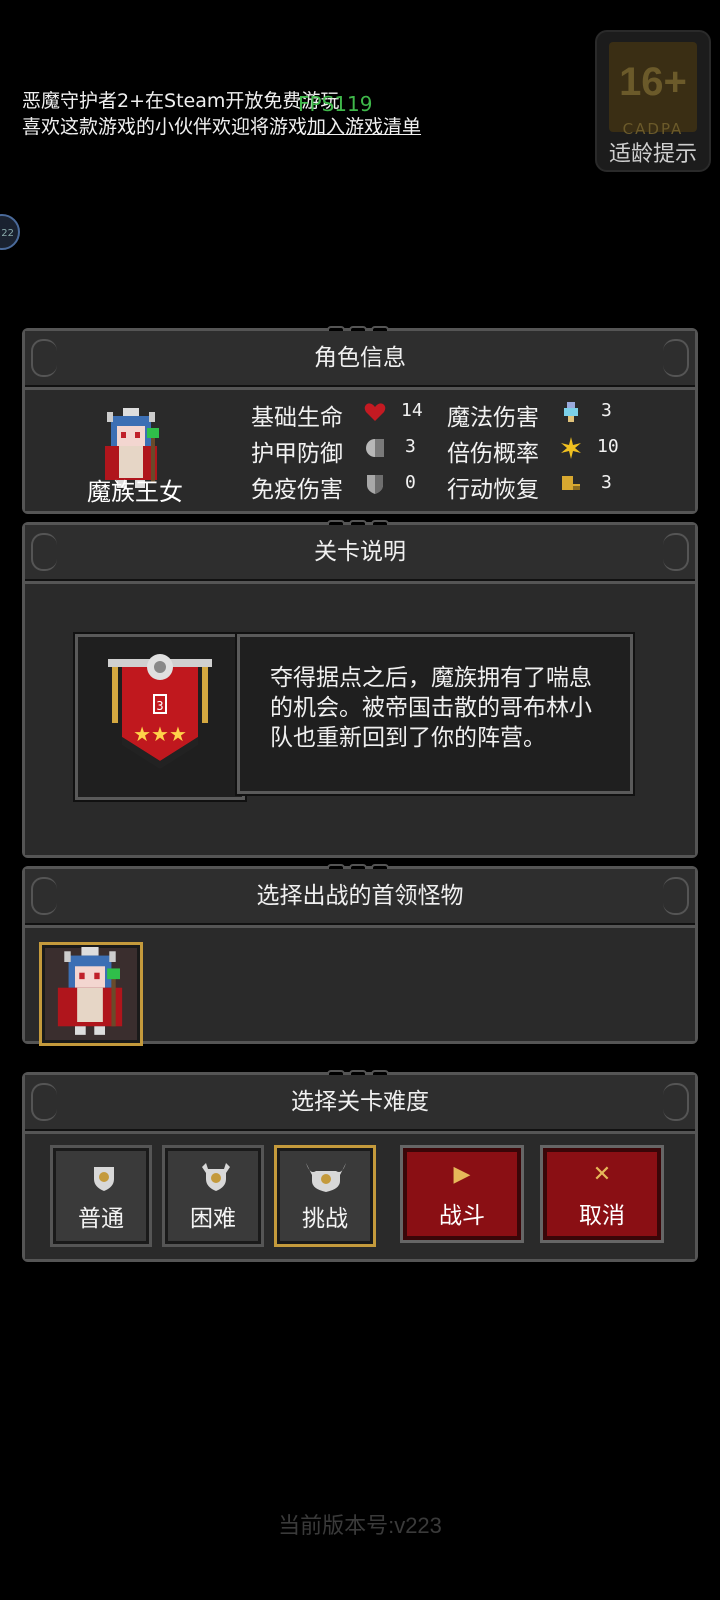  Describe the element at coordinates (435, 714) in the screenshot. I see `stage-description-text: 夺得据点之后，魔族拥有了喘息的机会。被帝国击散的哥布林小队也重新回到了你的阵营。` at that location.